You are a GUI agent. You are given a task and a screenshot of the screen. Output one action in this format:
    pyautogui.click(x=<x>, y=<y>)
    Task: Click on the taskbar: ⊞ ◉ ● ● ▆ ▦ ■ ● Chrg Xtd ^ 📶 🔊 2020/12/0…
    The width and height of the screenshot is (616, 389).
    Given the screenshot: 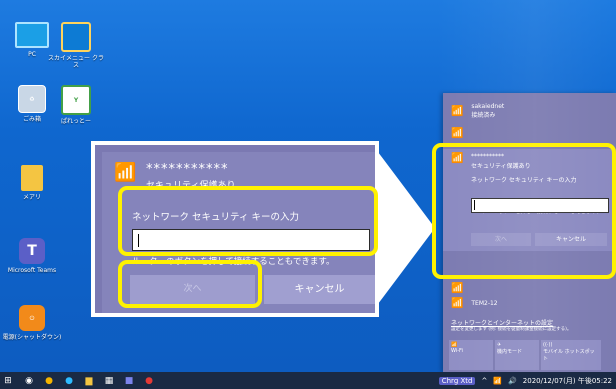 What is the action you would take?
    pyautogui.click(x=308, y=380)
    